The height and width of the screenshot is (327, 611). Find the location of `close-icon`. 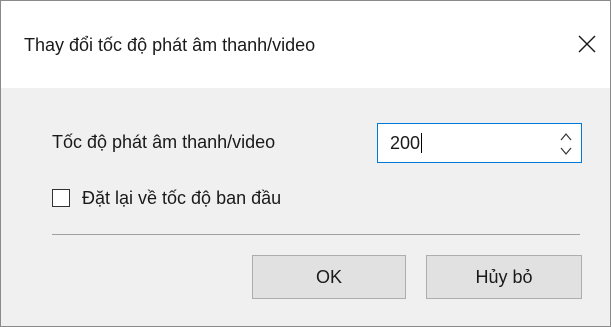

close-icon is located at coordinates (587, 44).